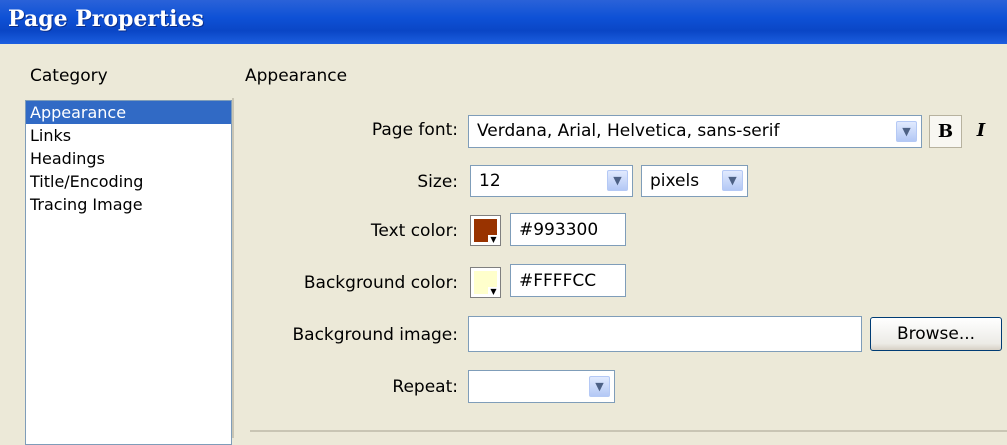 This screenshot has width=1007, height=445. I want to click on background-image-input, so click(665, 334).